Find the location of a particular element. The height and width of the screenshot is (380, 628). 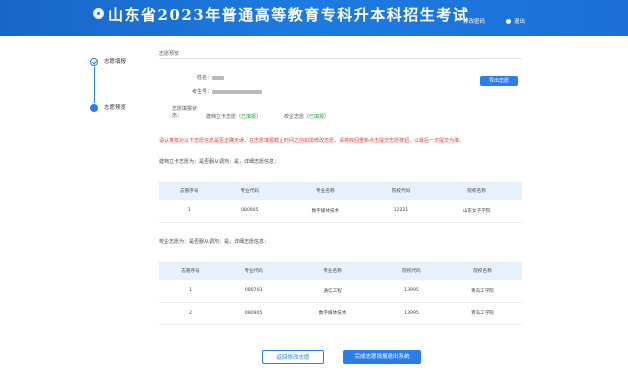

status-xiaoqi-close: ） is located at coordinates (327, 117).